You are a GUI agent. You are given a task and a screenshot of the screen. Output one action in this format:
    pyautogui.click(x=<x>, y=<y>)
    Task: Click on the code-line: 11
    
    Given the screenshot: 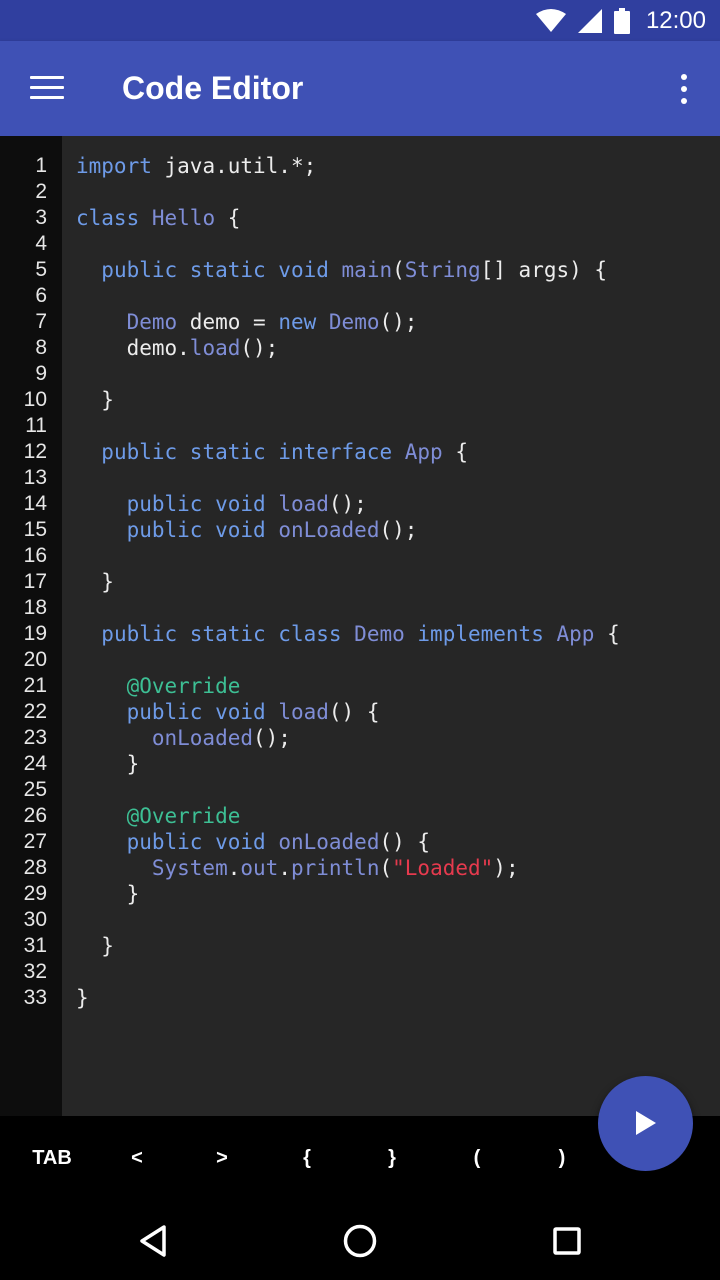 What is the action you would take?
    pyautogui.click(x=360, y=426)
    